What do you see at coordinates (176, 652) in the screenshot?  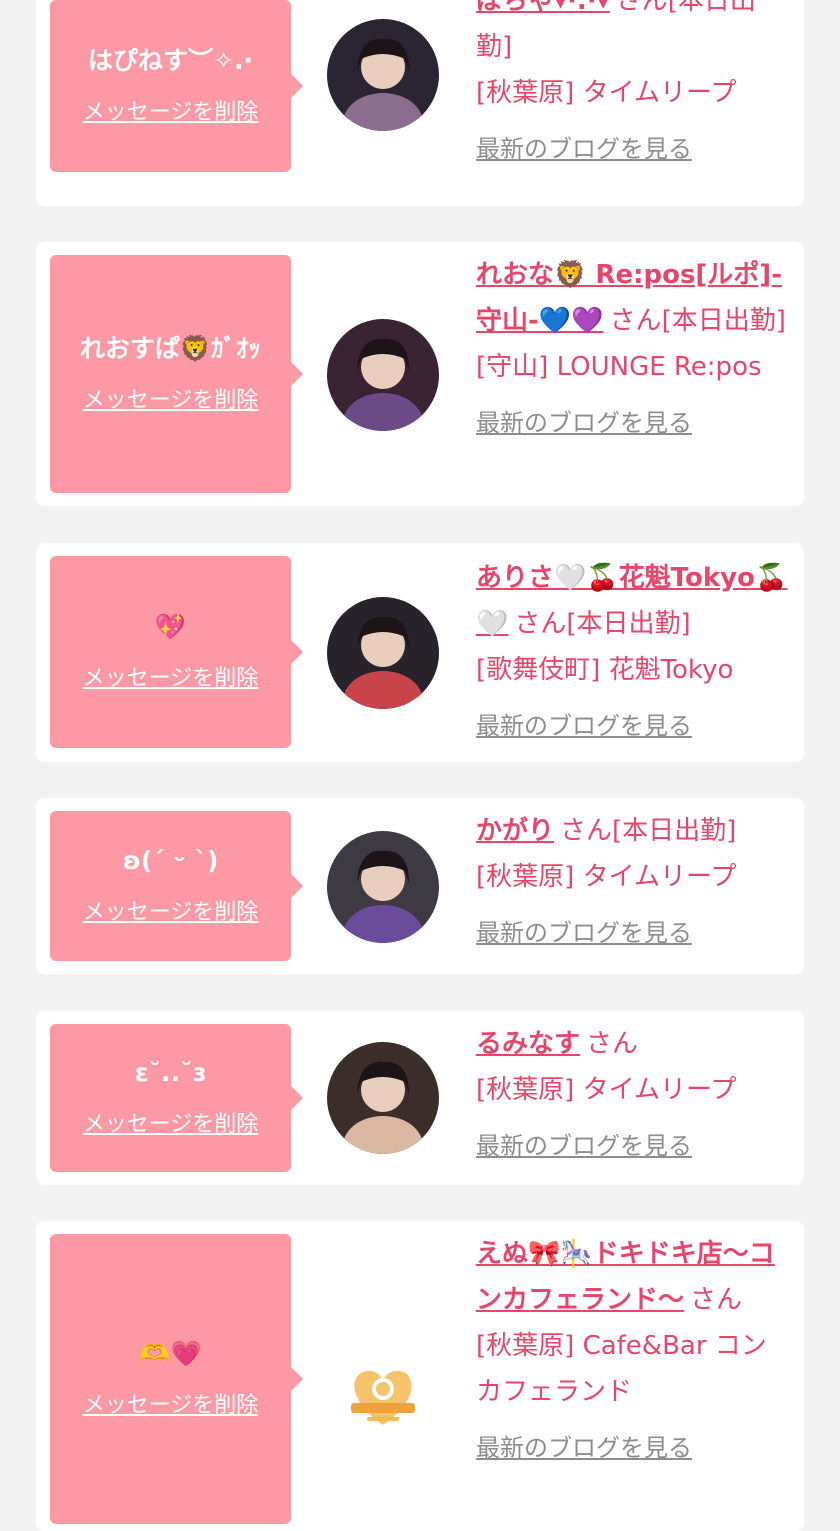 I see `message-bubble: 💖 メッセージを削除` at bounding box center [176, 652].